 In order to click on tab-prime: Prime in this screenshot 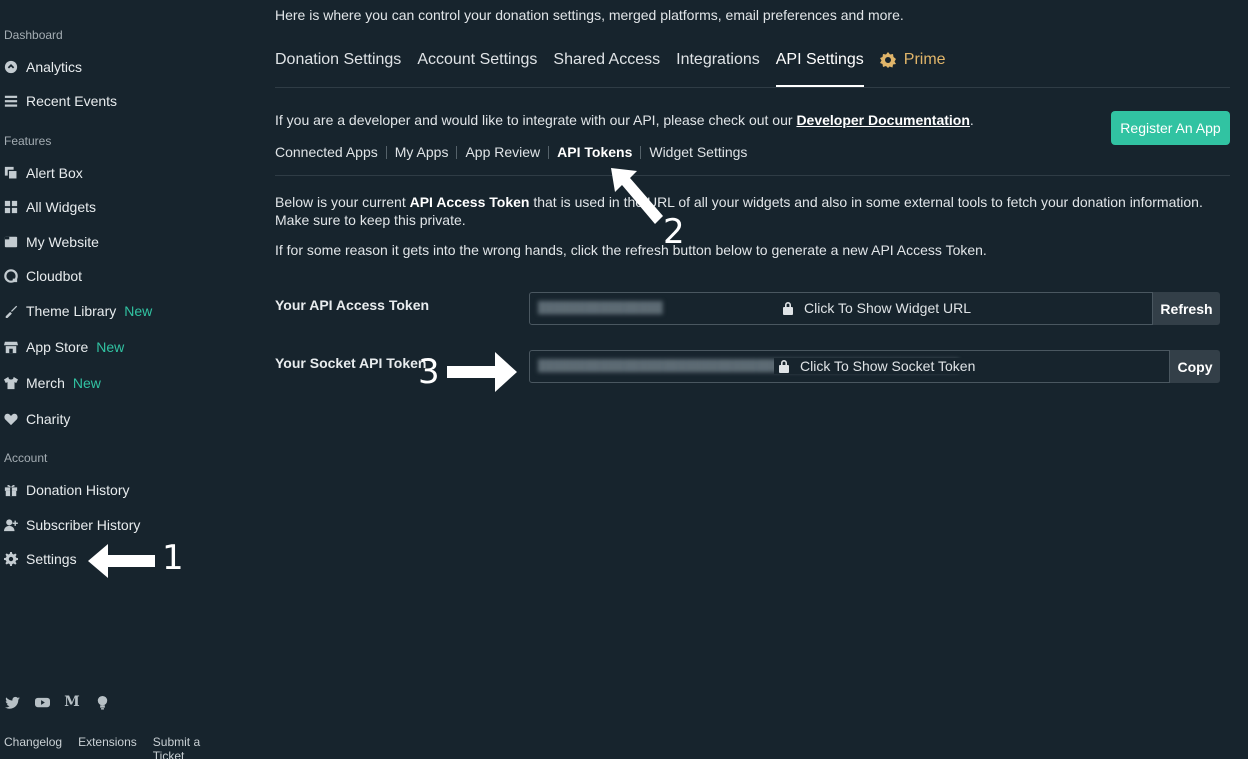, I will do `click(912, 68)`.